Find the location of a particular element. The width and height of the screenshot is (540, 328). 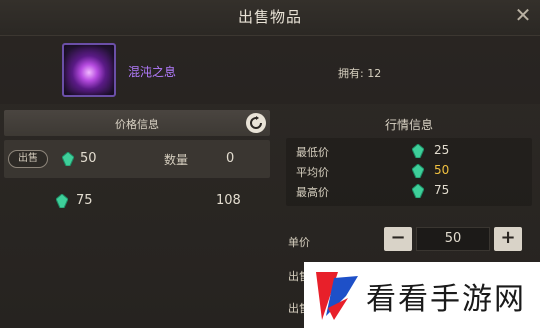

watermark-logo-icon is located at coordinates (337, 296).